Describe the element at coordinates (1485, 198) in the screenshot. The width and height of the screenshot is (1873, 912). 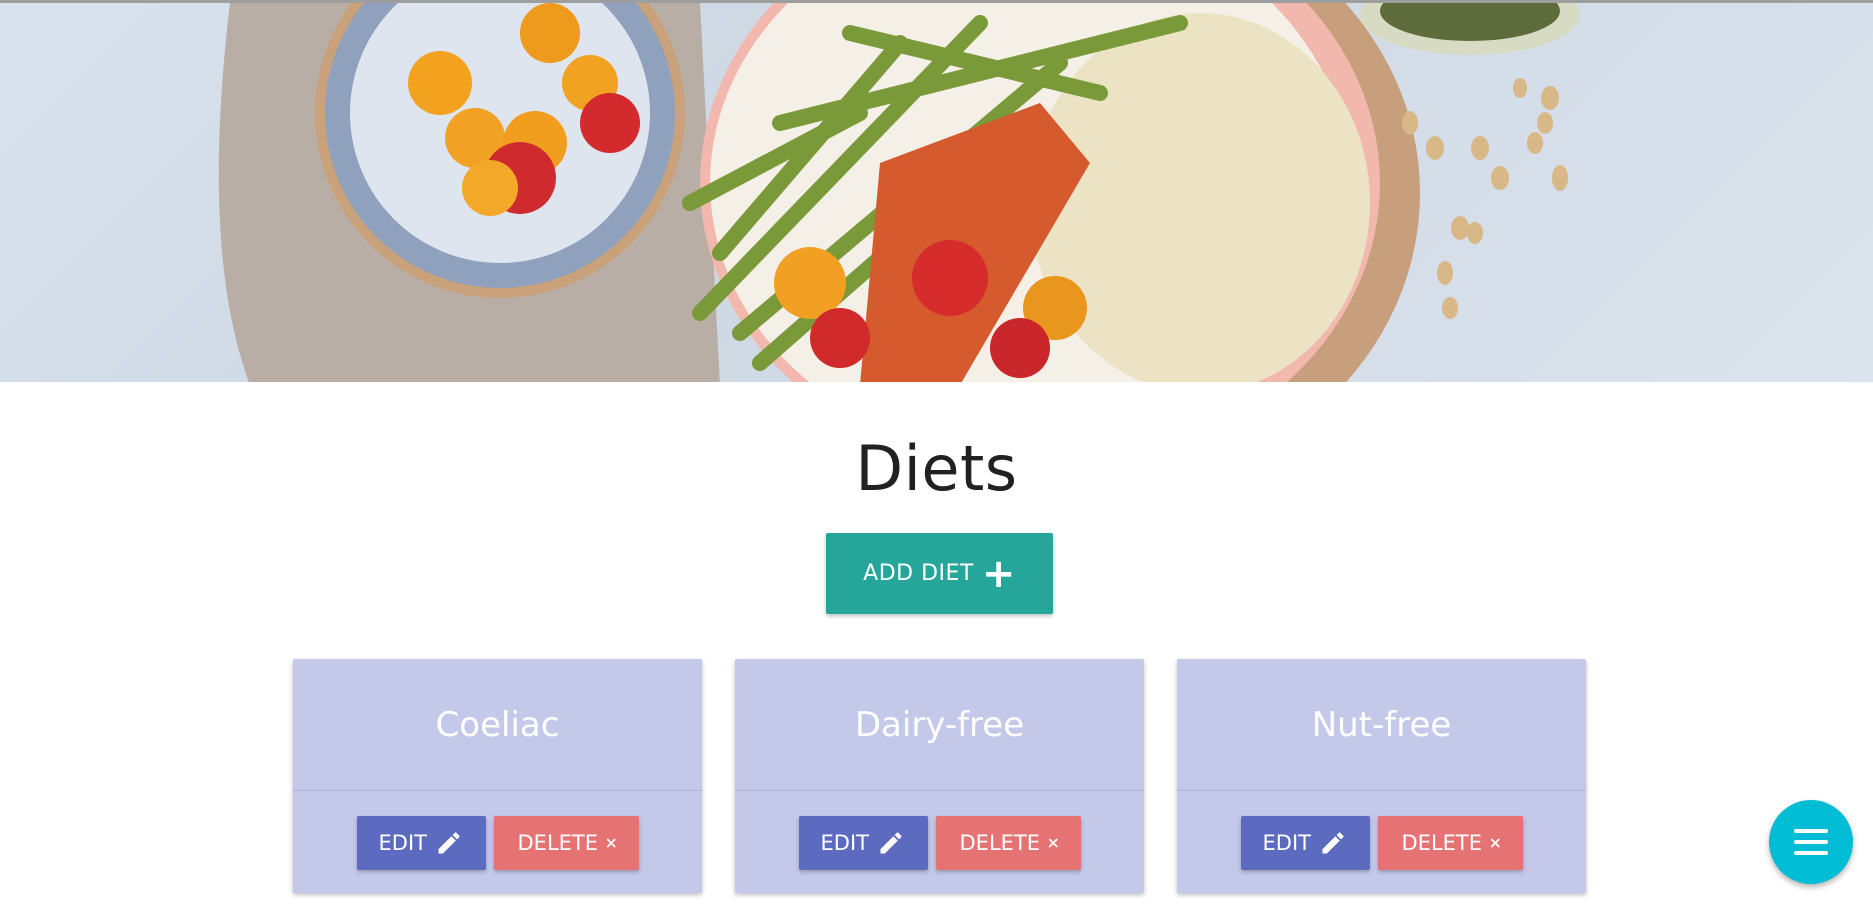
I see `pine-nuts` at that location.